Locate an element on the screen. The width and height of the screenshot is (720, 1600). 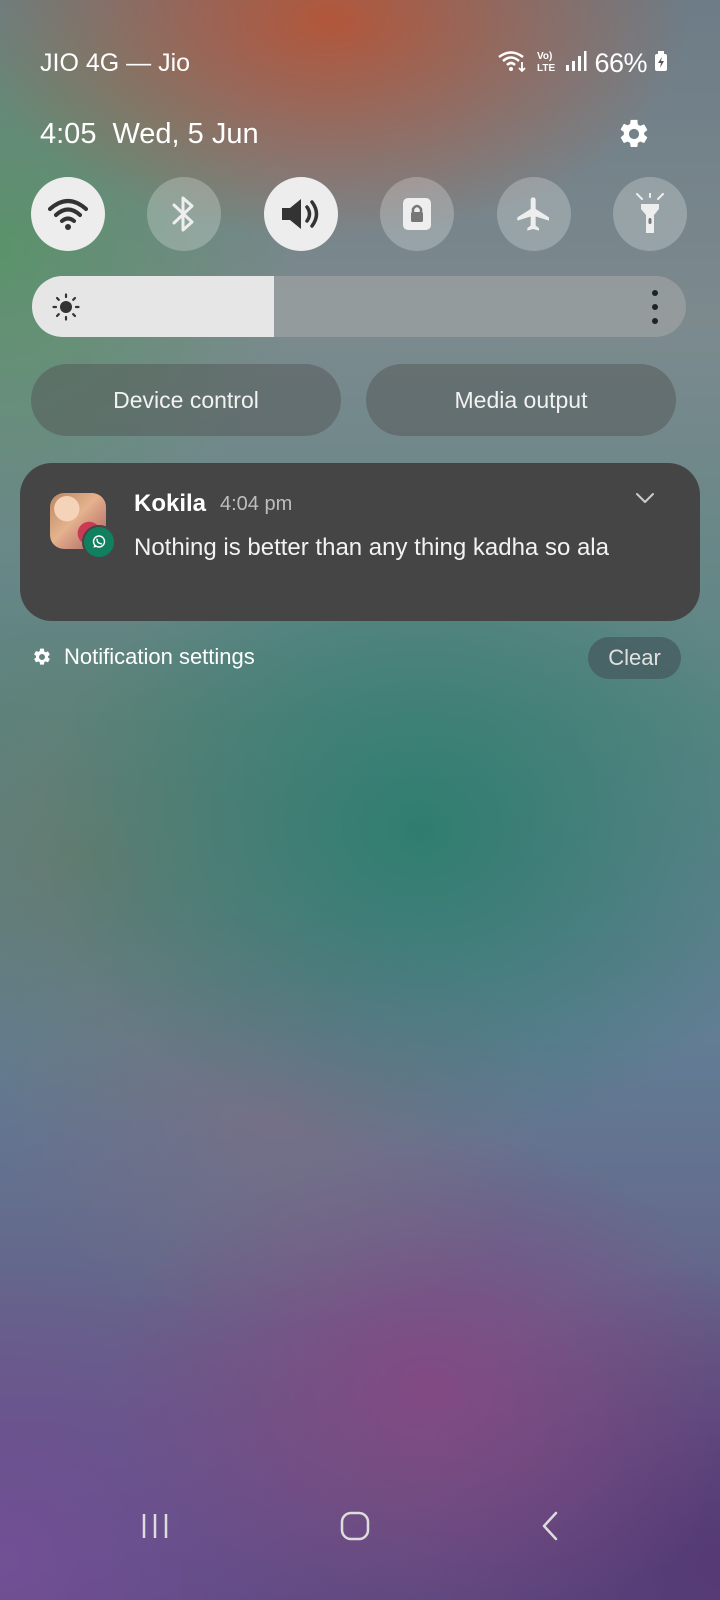
notification-settings-link: Notification settings is located at coordinates (143, 657).